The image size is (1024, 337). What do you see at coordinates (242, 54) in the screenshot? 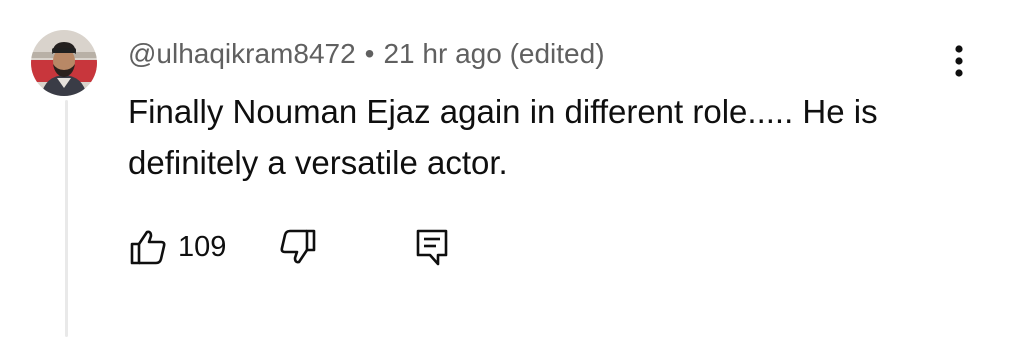
I see `author-handle: @ulhaqikram8472` at bounding box center [242, 54].